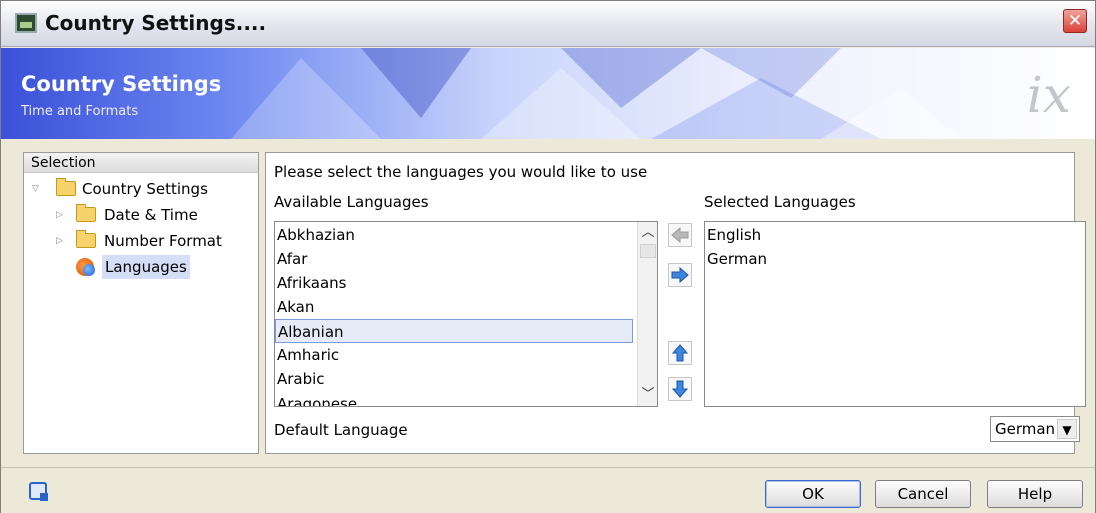 The width and height of the screenshot is (1096, 513). Describe the element at coordinates (780, 202) in the screenshot. I see `selected-languages-label: Selected Languages` at that location.